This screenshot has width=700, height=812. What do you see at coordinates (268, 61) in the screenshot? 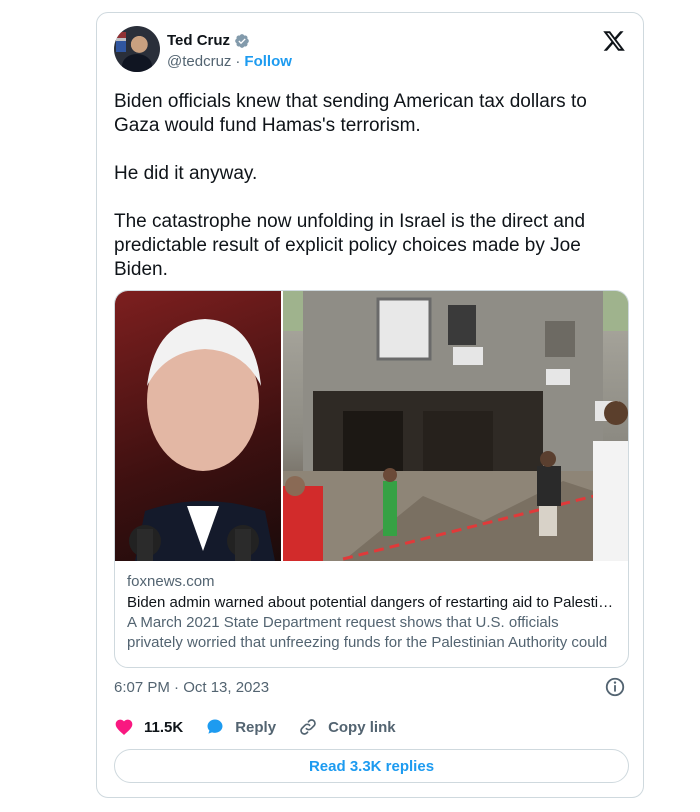
I see `follow-link: Follow` at bounding box center [268, 61].